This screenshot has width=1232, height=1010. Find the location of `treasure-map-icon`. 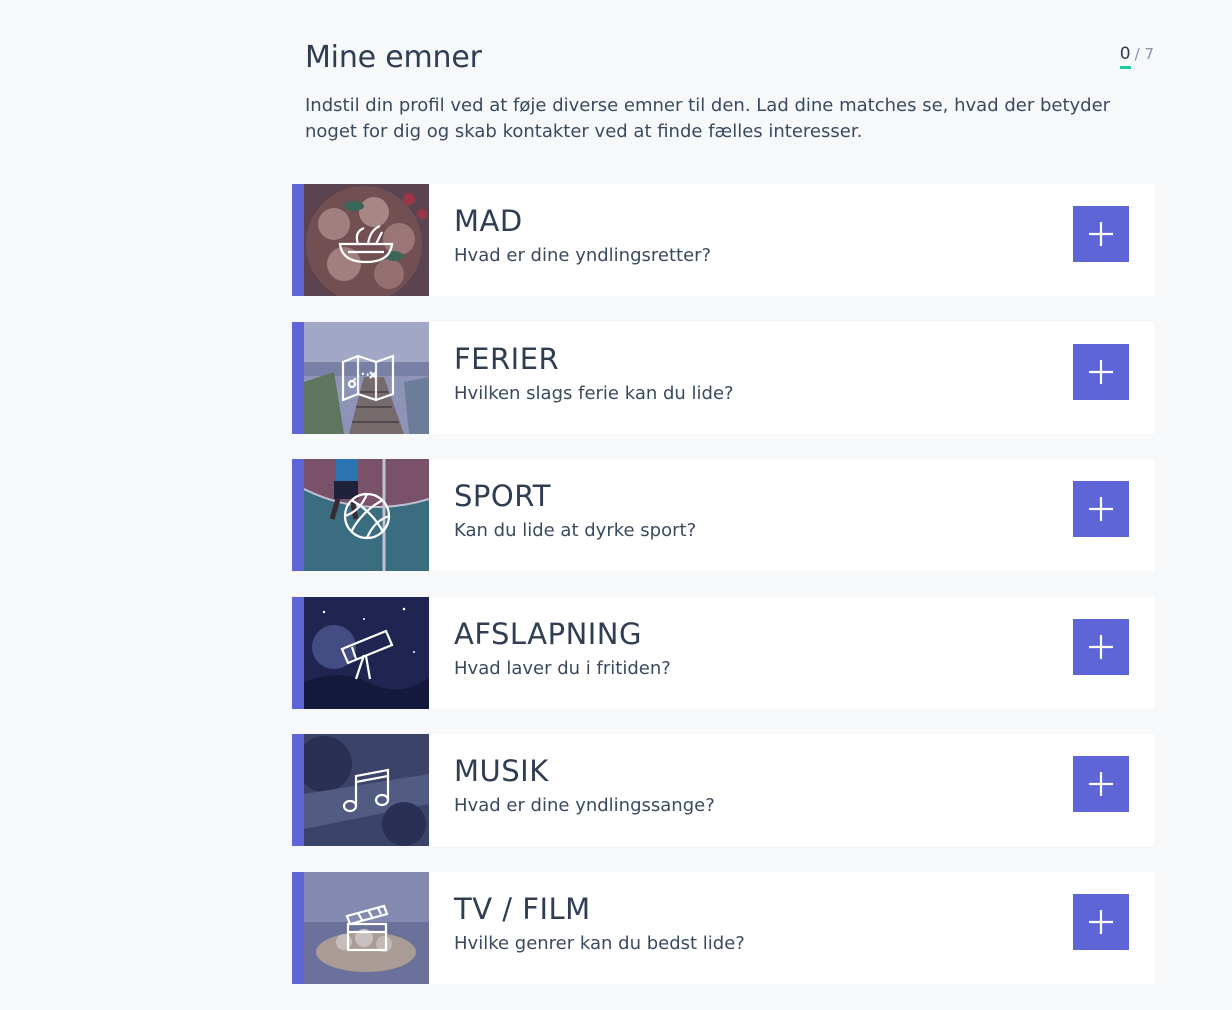

treasure-map-icon is located at coordinates (368, 378).